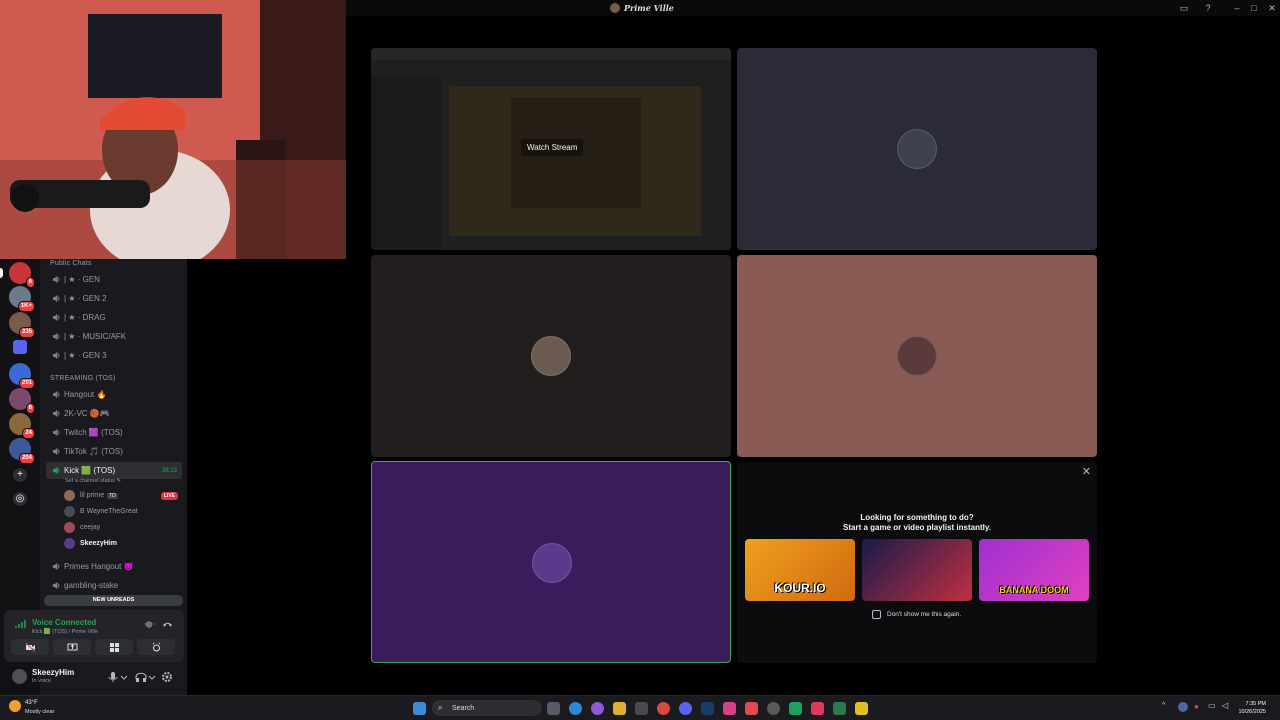  I want to click on chatgpt-icon, so click(773, 708).